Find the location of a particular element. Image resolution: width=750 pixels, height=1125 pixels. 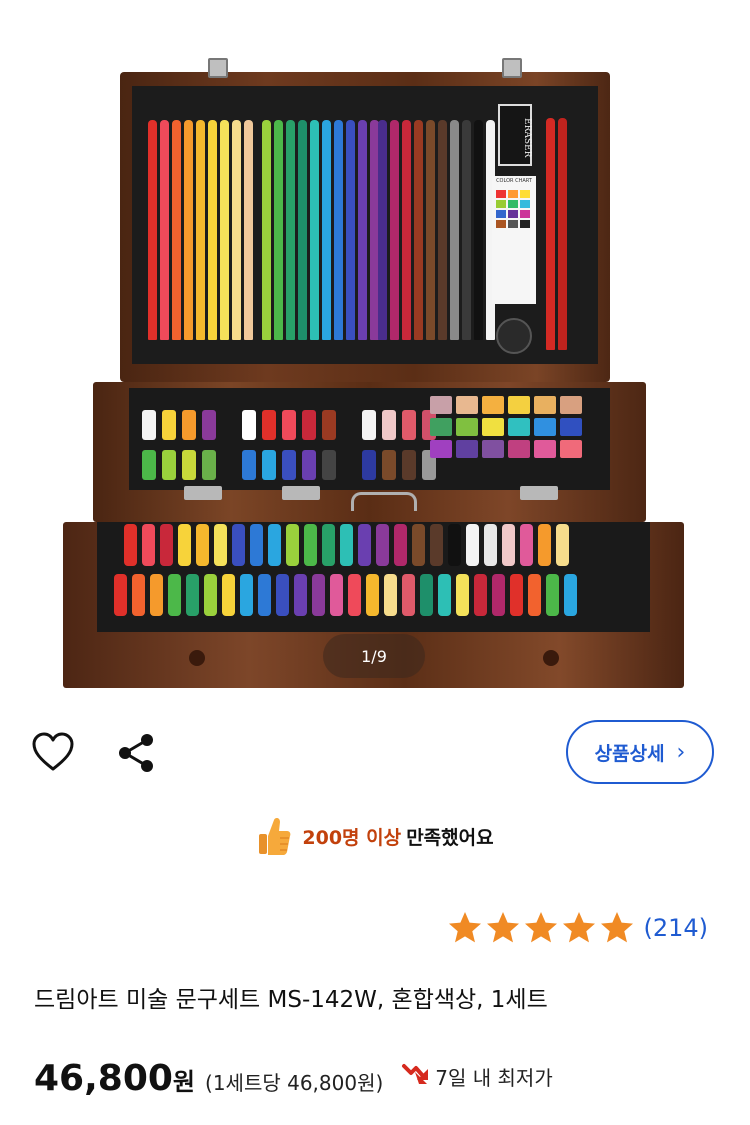

share-button is located at coordinates (136, 753).